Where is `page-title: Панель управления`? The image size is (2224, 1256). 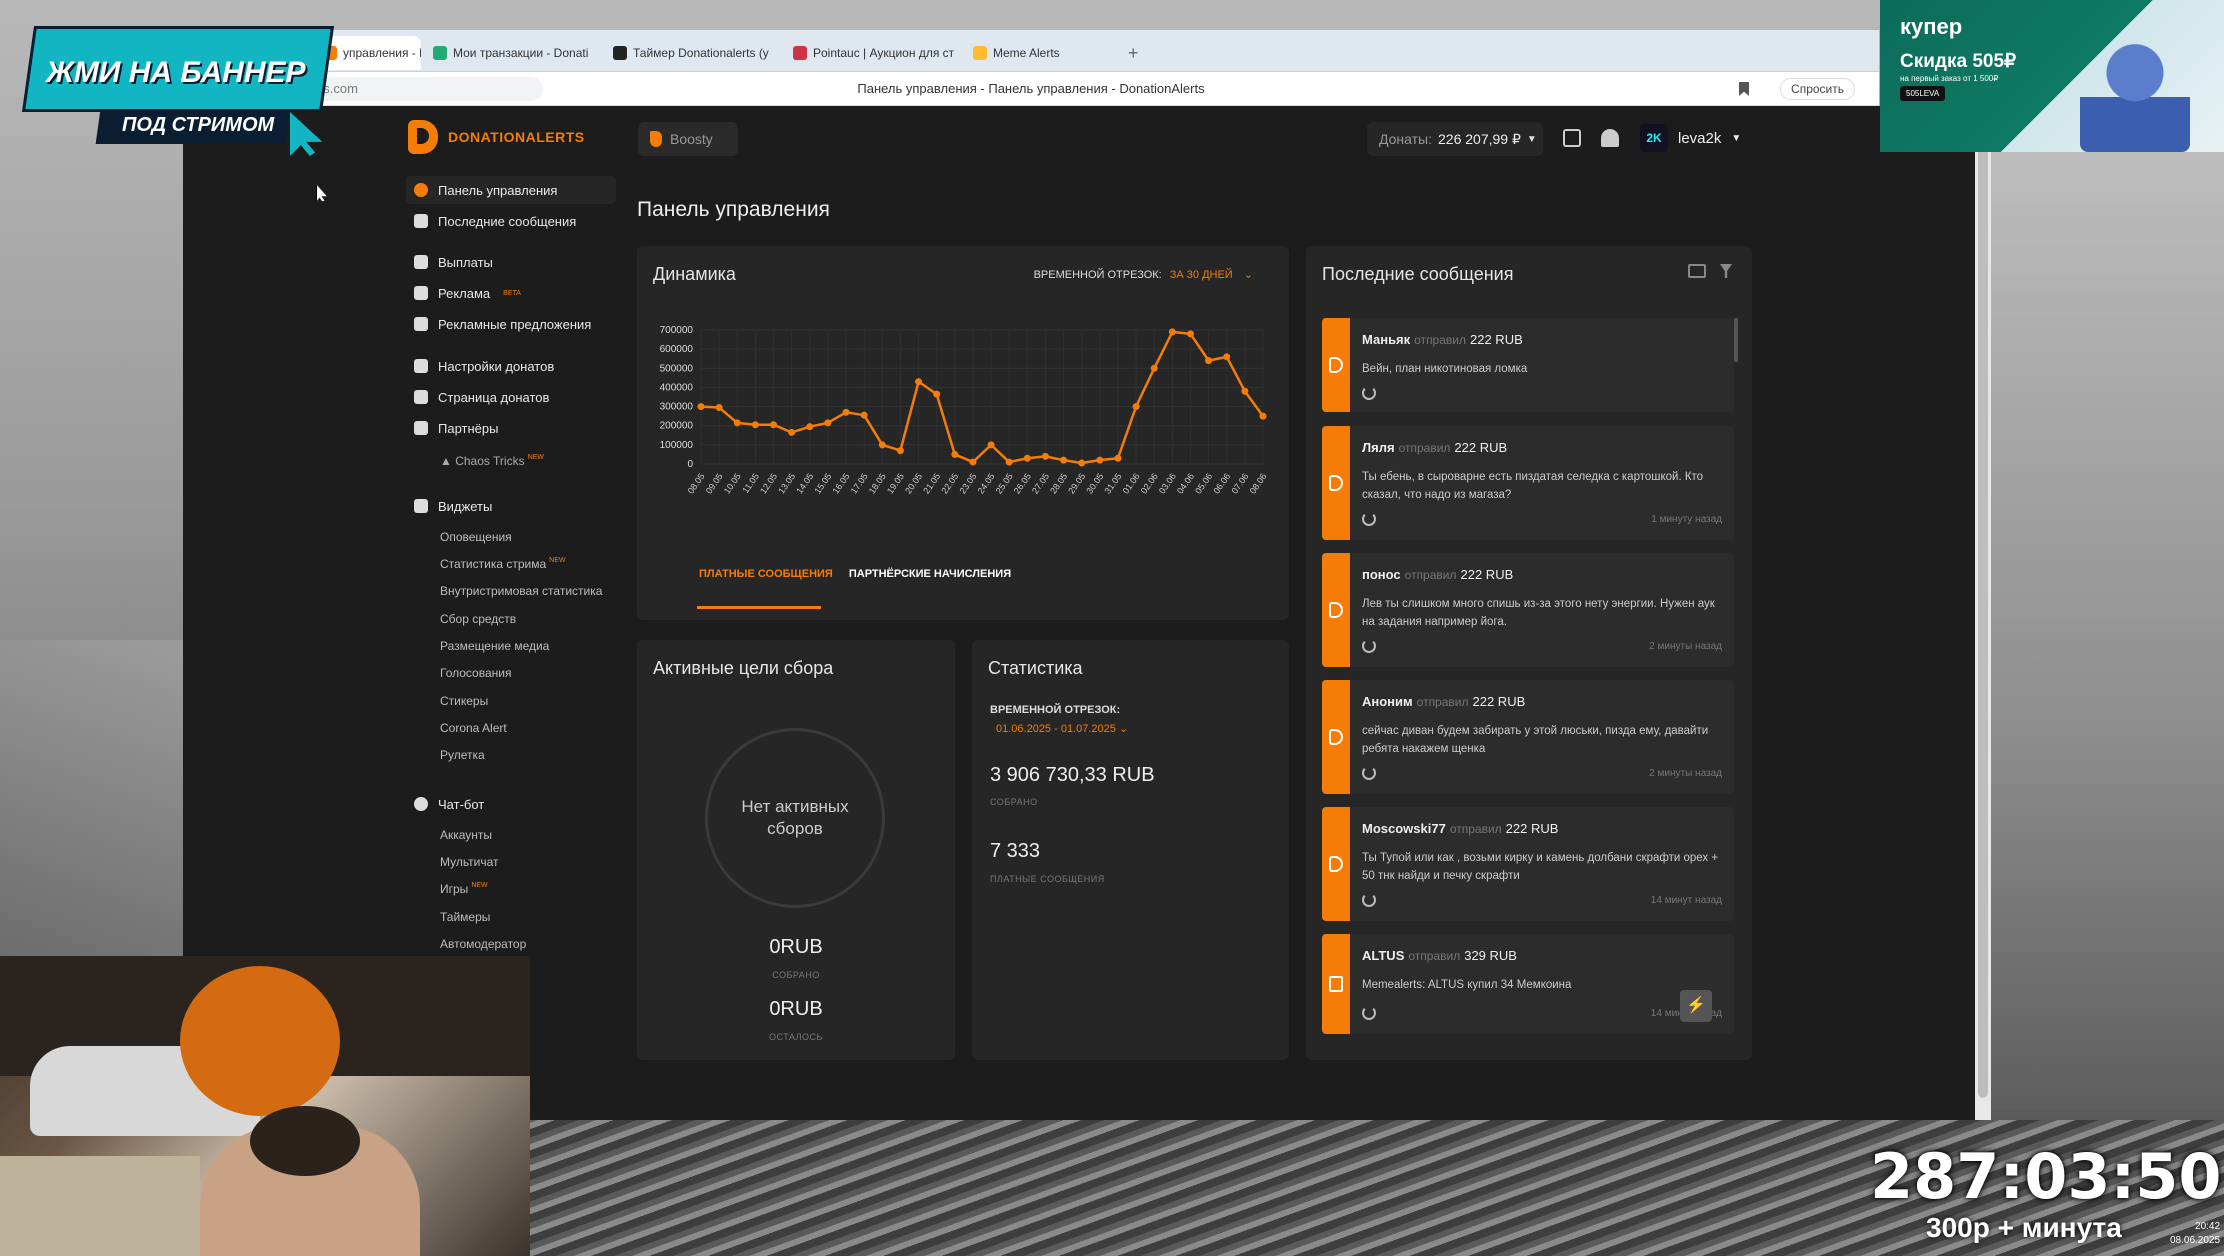
page-title: Панель управления is located at coordinates (733, 209).